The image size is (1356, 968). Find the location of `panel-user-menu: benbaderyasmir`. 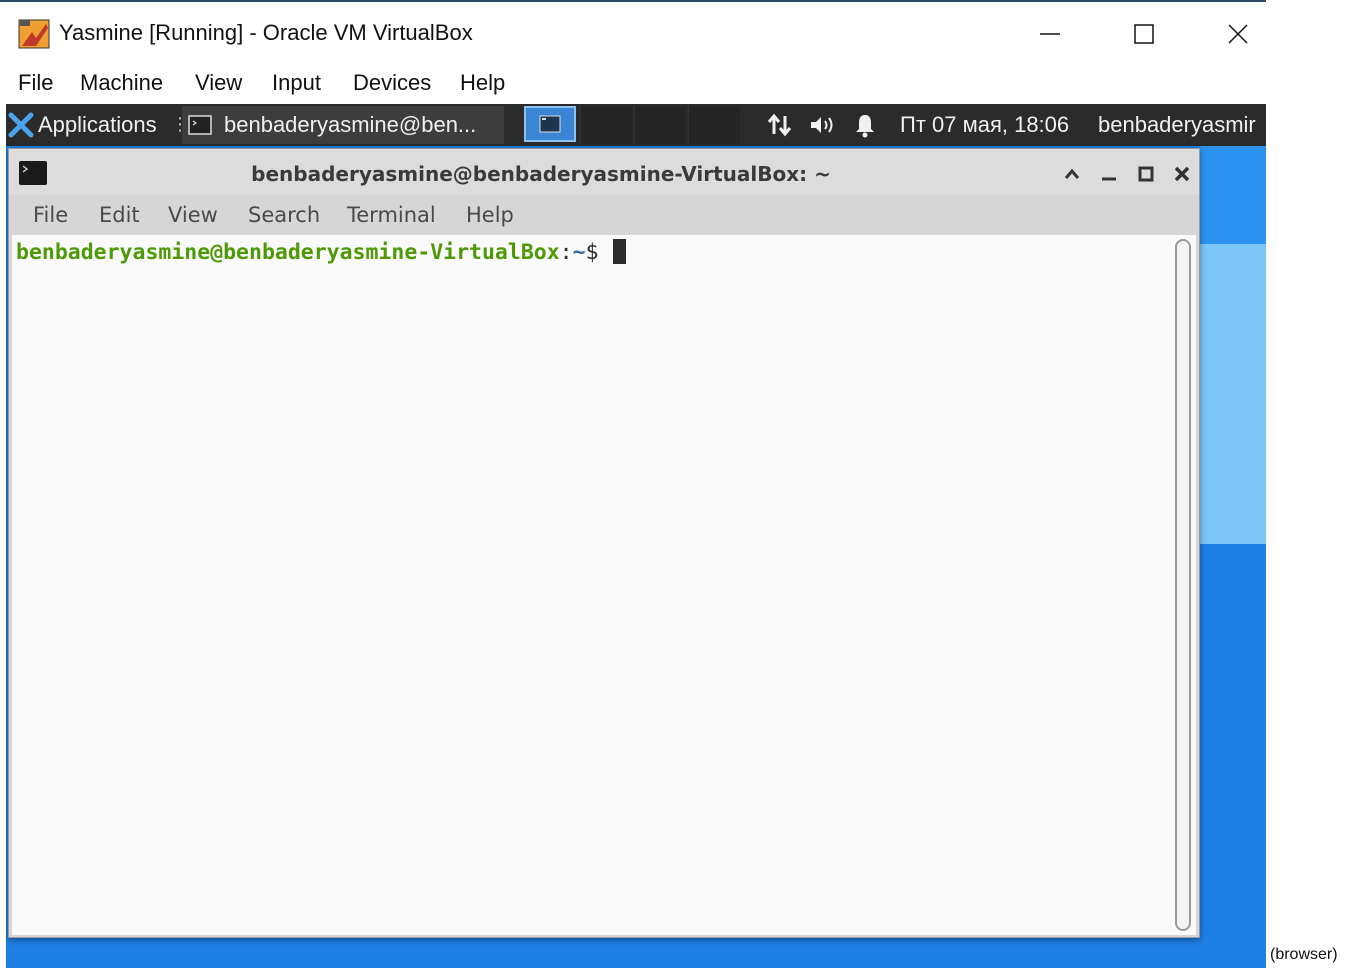

panel-user-menu: benbaderyasmir is located at coordinates (1177, 125).